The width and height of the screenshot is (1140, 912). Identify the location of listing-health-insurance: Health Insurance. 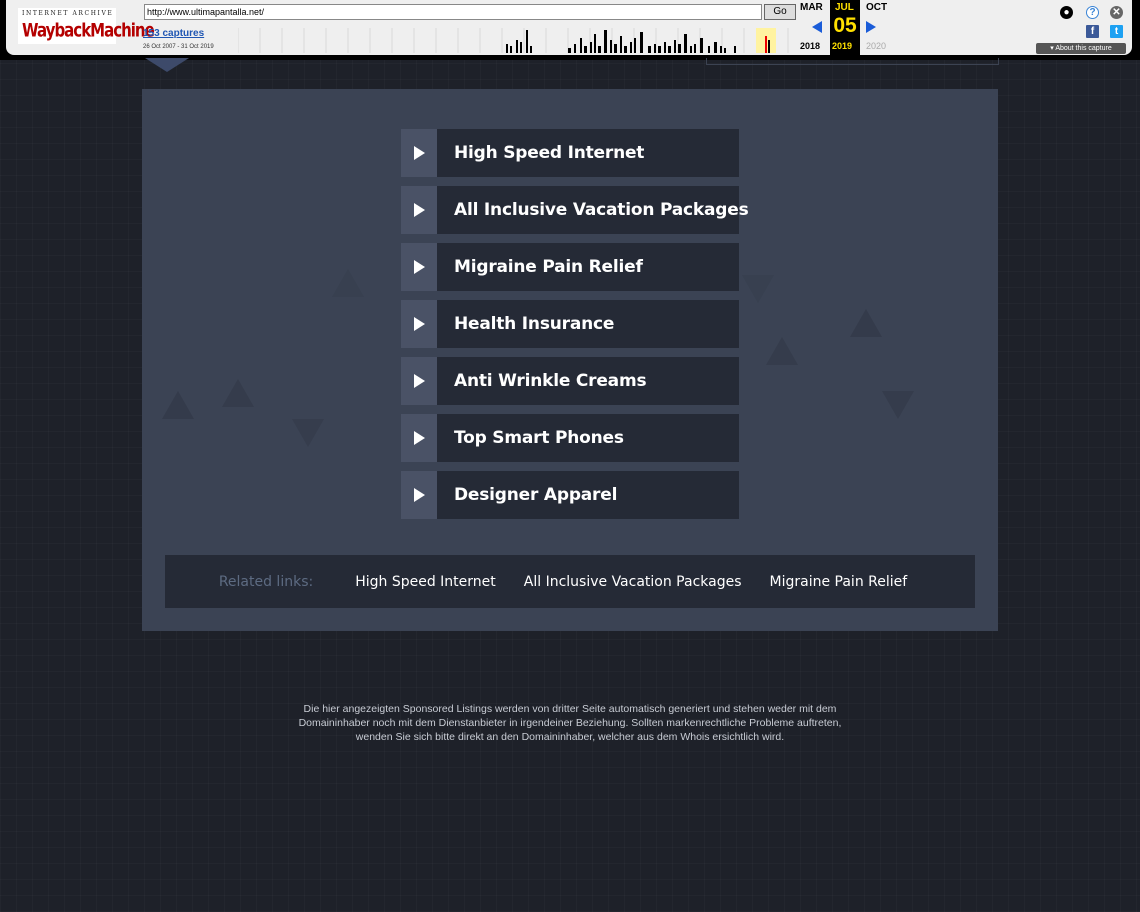
(570, 324).